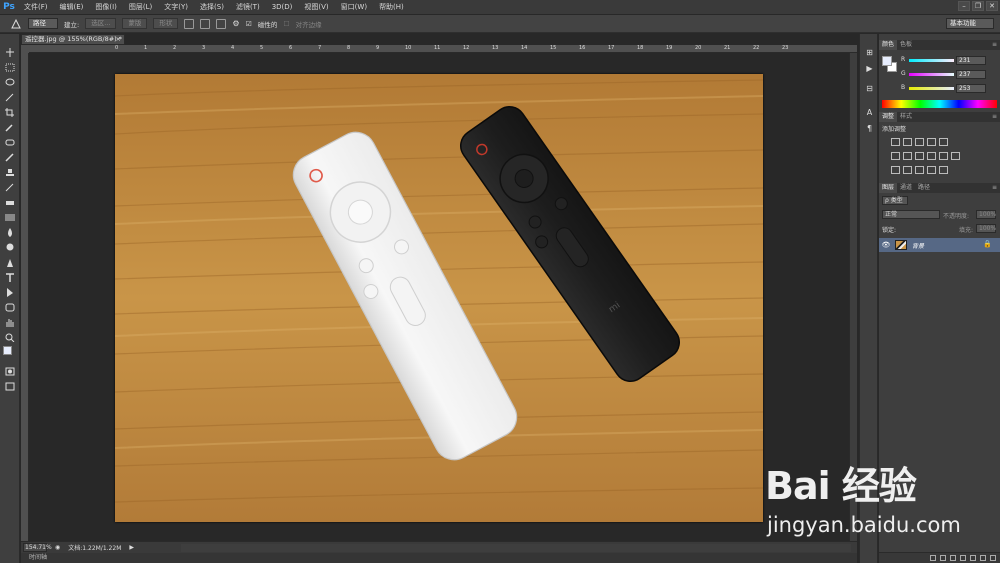 Image resolution: width=1000 pixels, height=563 pixels. Describe the element at coordinates (354, 7) in the screenshot. I see `menu-window: 窗口(W)` at that location.